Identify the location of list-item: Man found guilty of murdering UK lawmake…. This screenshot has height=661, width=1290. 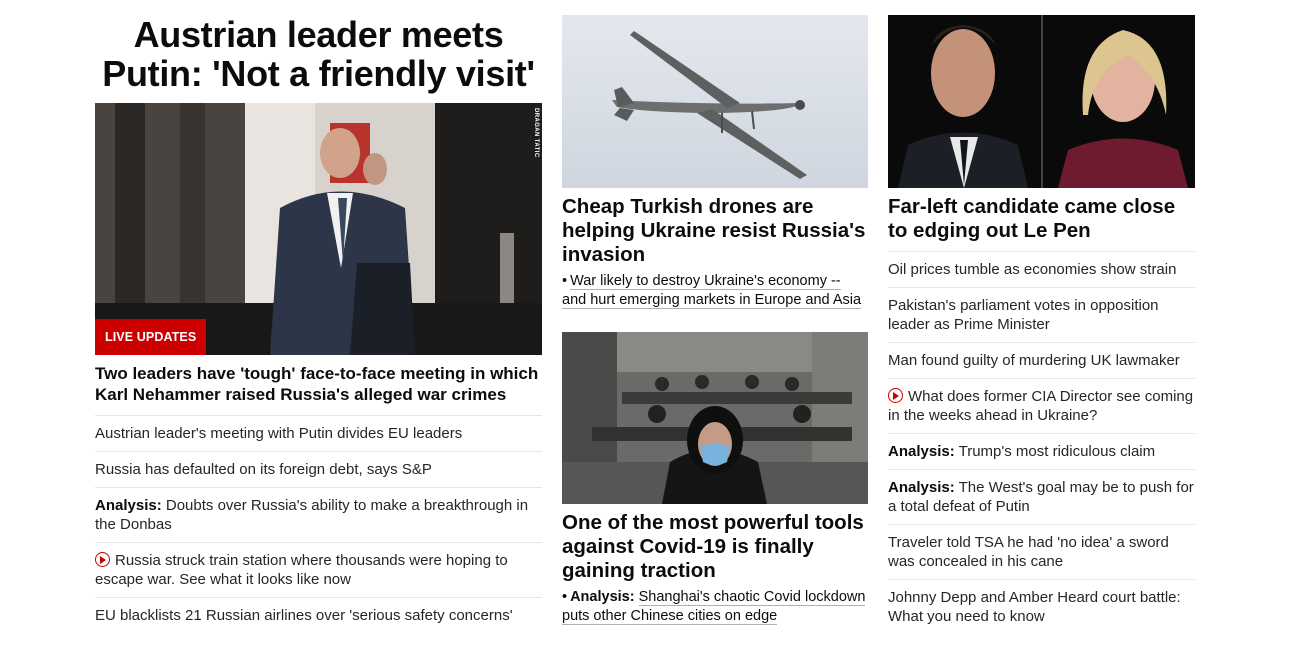
(1041, 361).